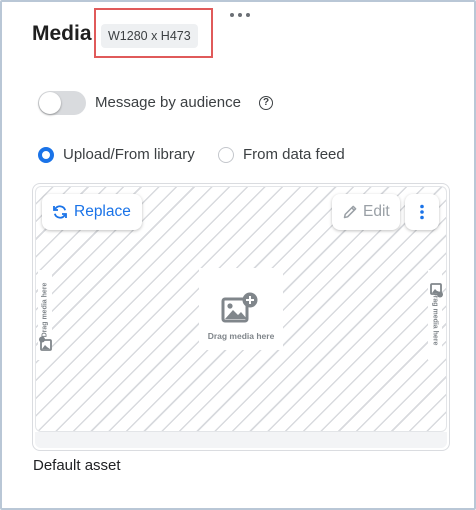 The height and width of the screenshot is (510, 476). What do you see at coordinates (240, 15) in the screenshot?
I see `more-horizontal-icon` at bounding box center [240, 15].